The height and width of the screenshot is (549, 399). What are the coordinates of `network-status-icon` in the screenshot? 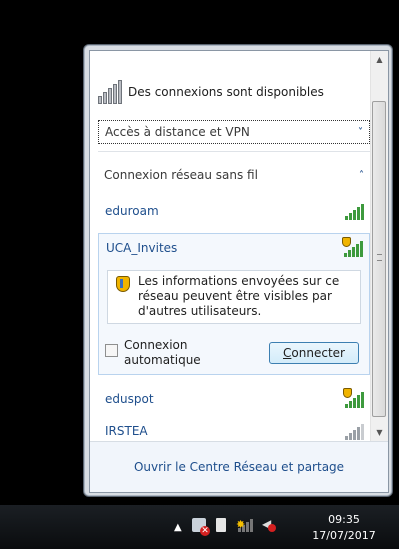 It's located at (110, 92).